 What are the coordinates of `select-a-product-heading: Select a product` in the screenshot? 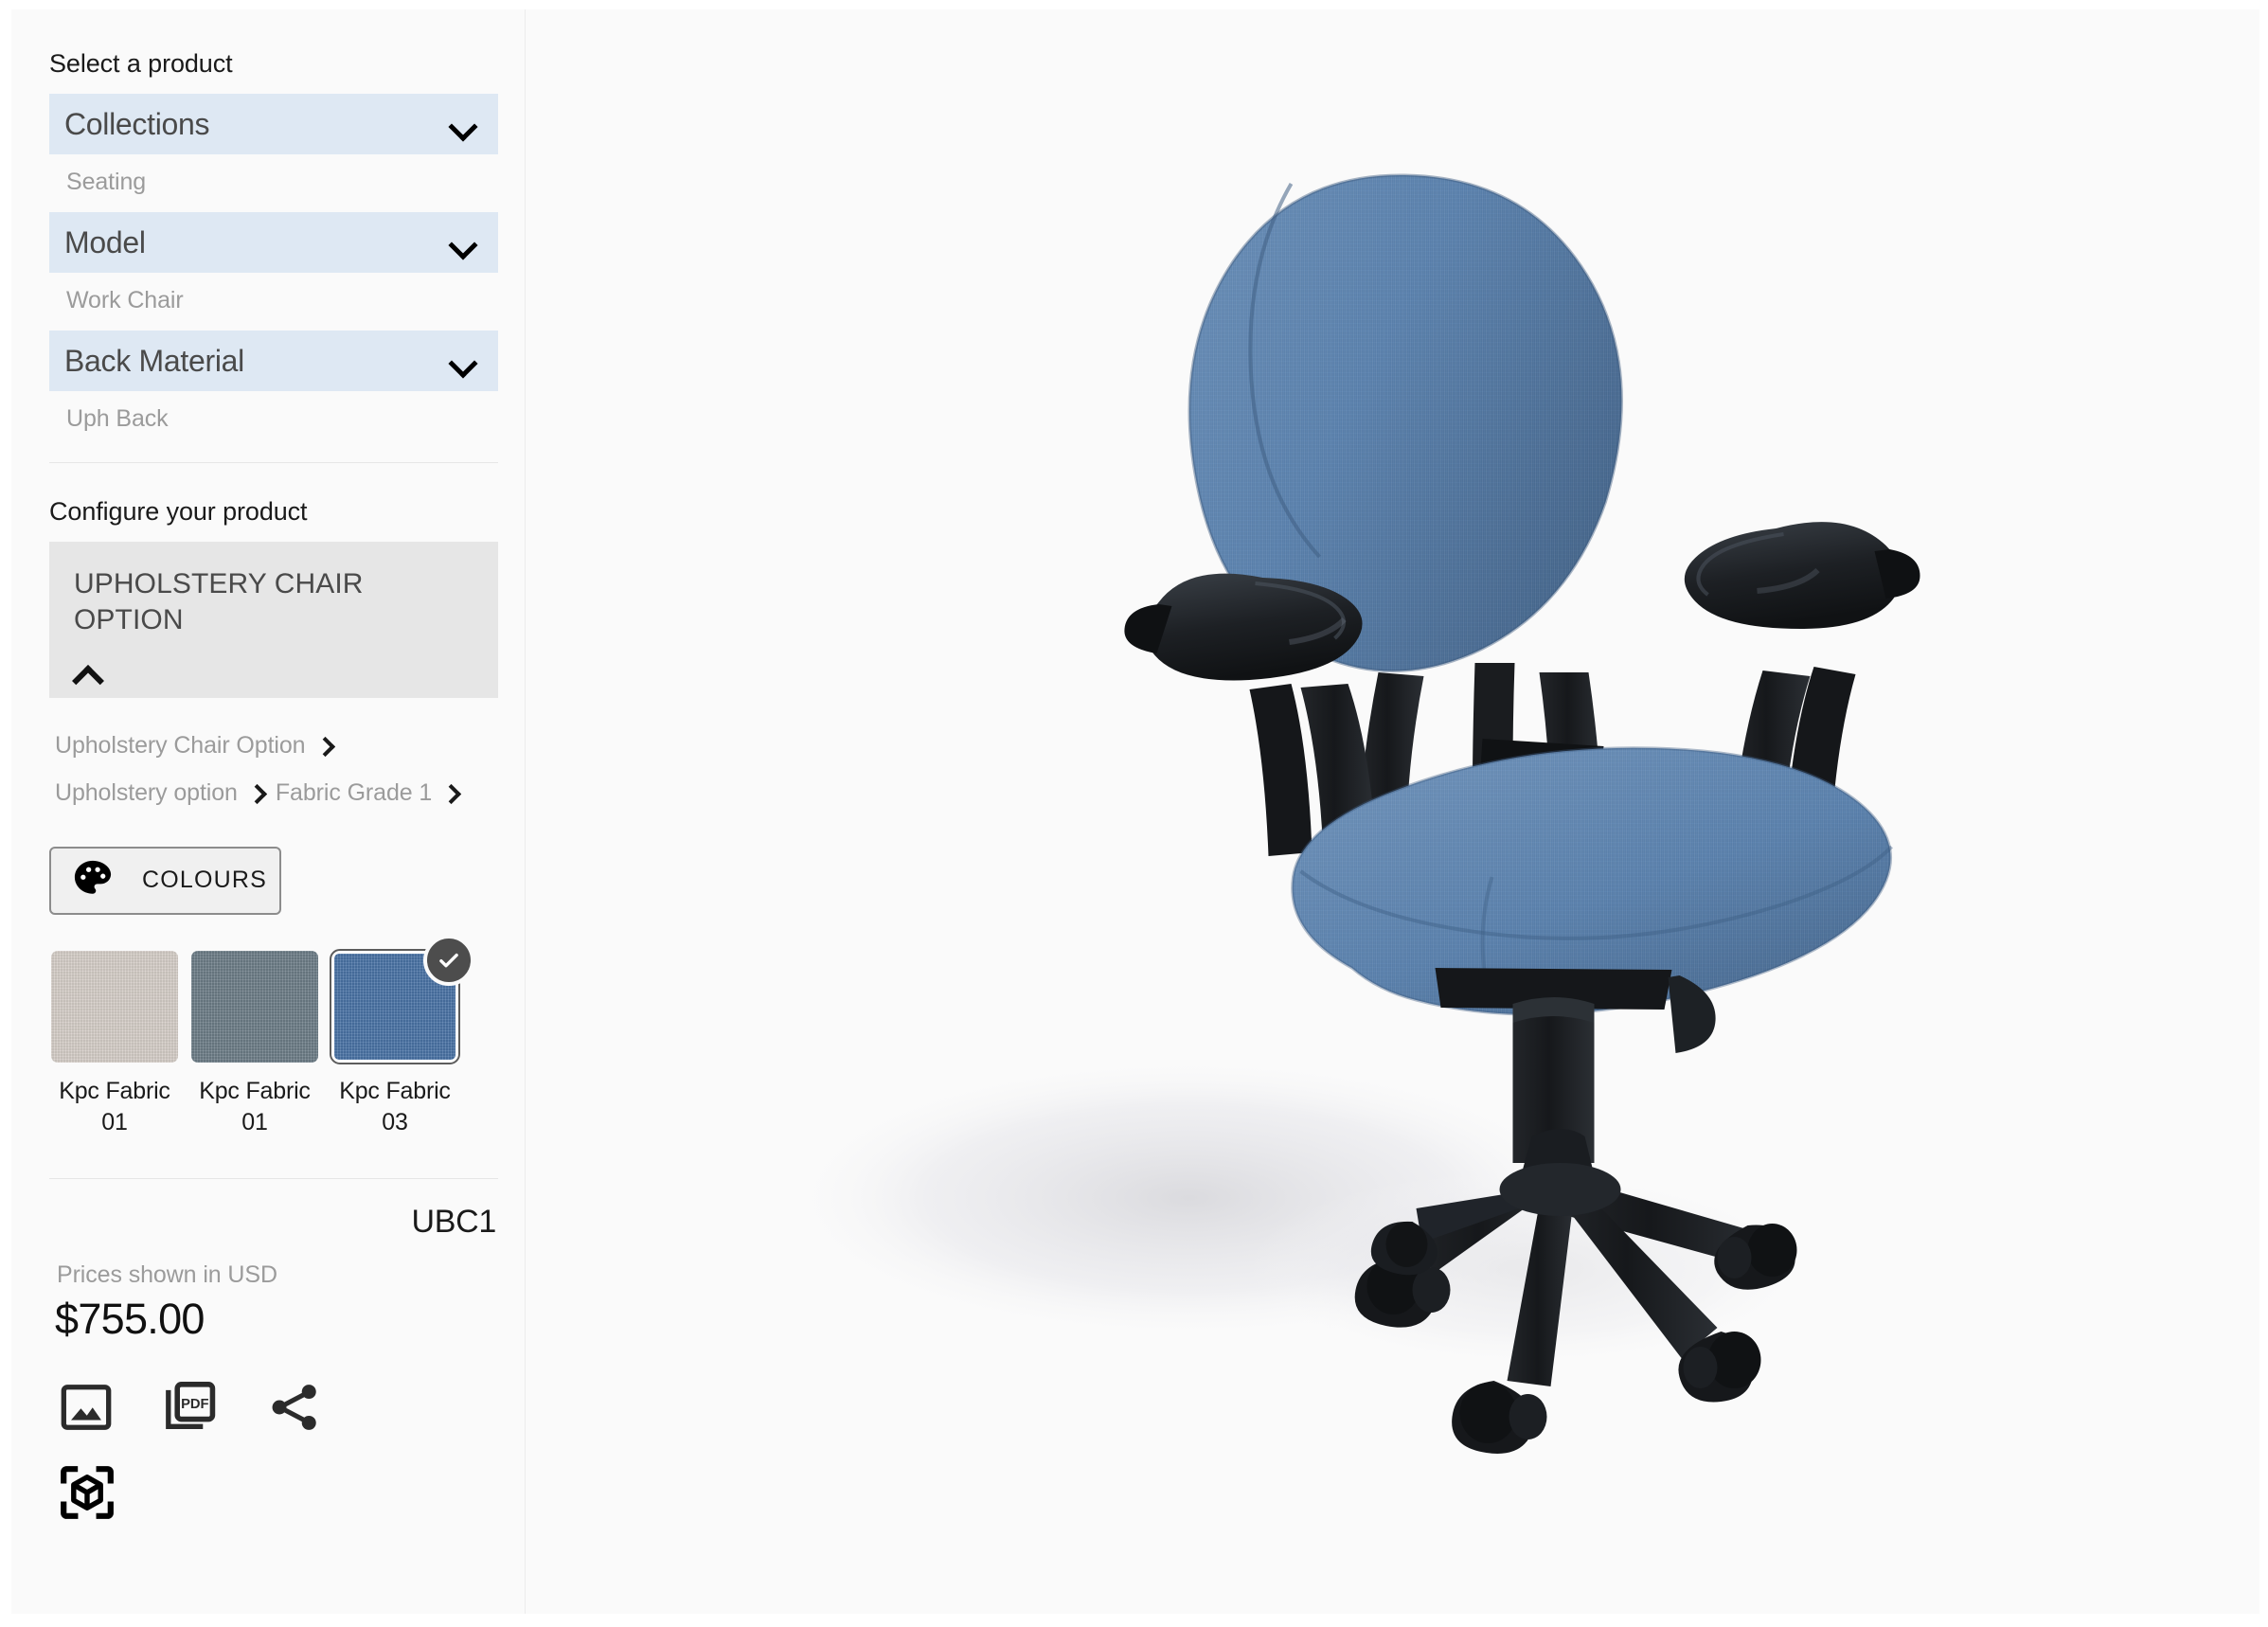 It's located at (141, 63).